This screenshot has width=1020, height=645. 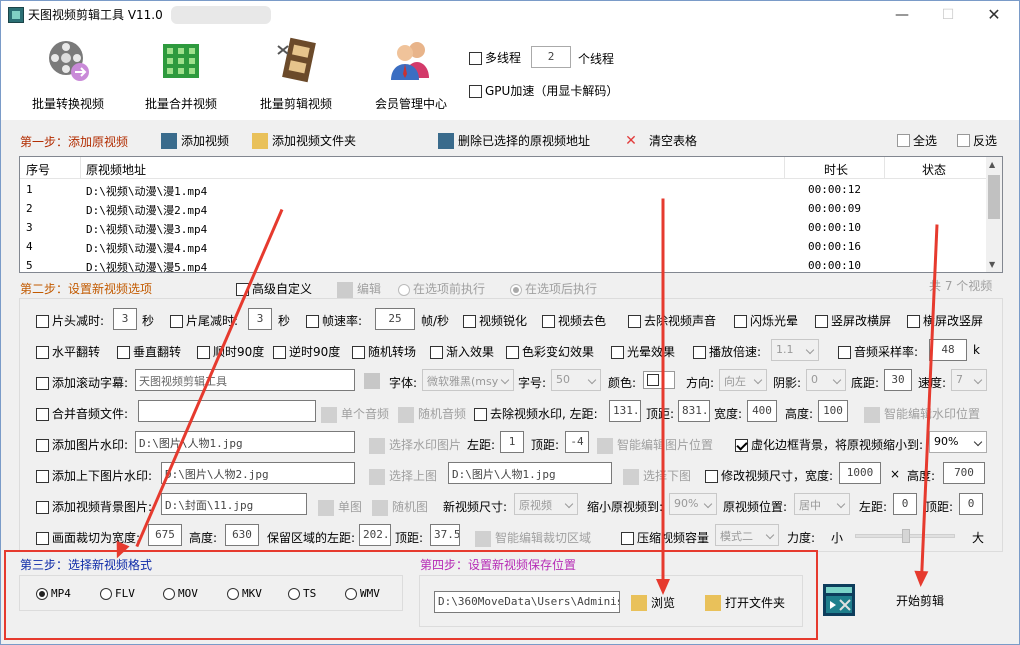 I want to click on blur-bg-option: 虚化边框背景，将原视频缩小到:, so click(x=829, y=444).